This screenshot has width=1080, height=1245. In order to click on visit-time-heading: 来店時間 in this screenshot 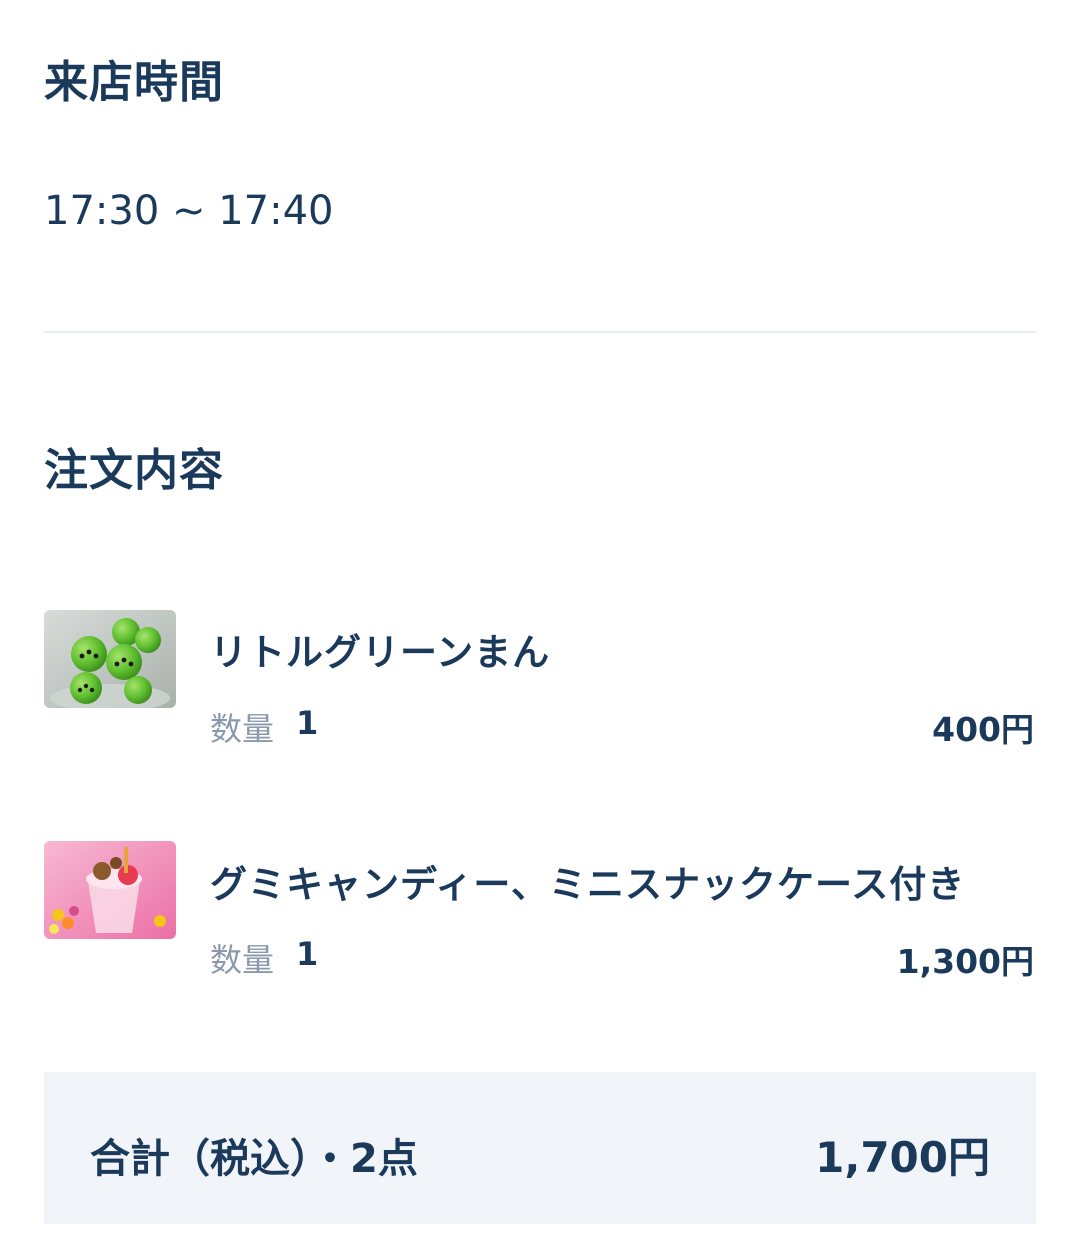, I will do `click(134, 82)`.